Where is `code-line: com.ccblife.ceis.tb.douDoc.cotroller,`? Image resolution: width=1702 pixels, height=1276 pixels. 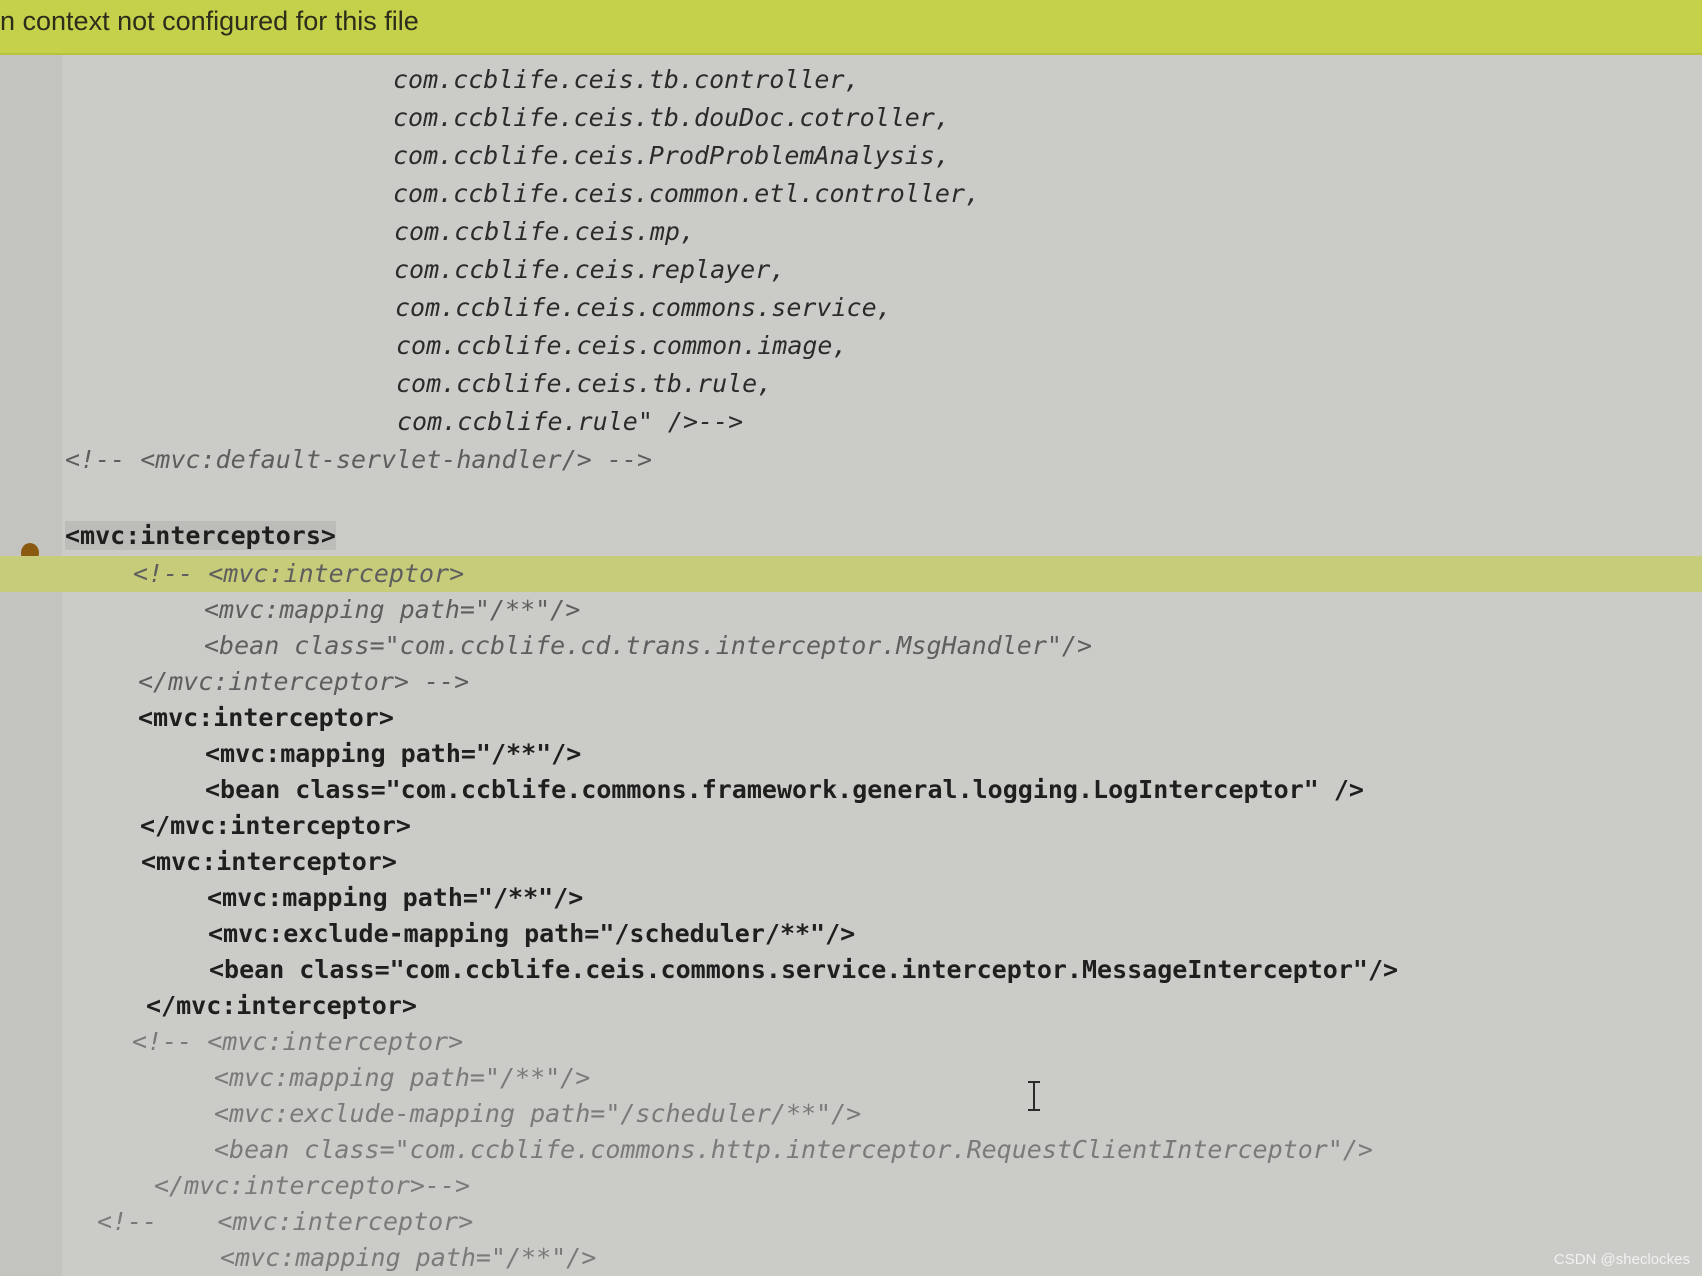 code-line: com.ccblife.ceis.tb.douDoc.cotroller, is located at coordinates (671, 117).